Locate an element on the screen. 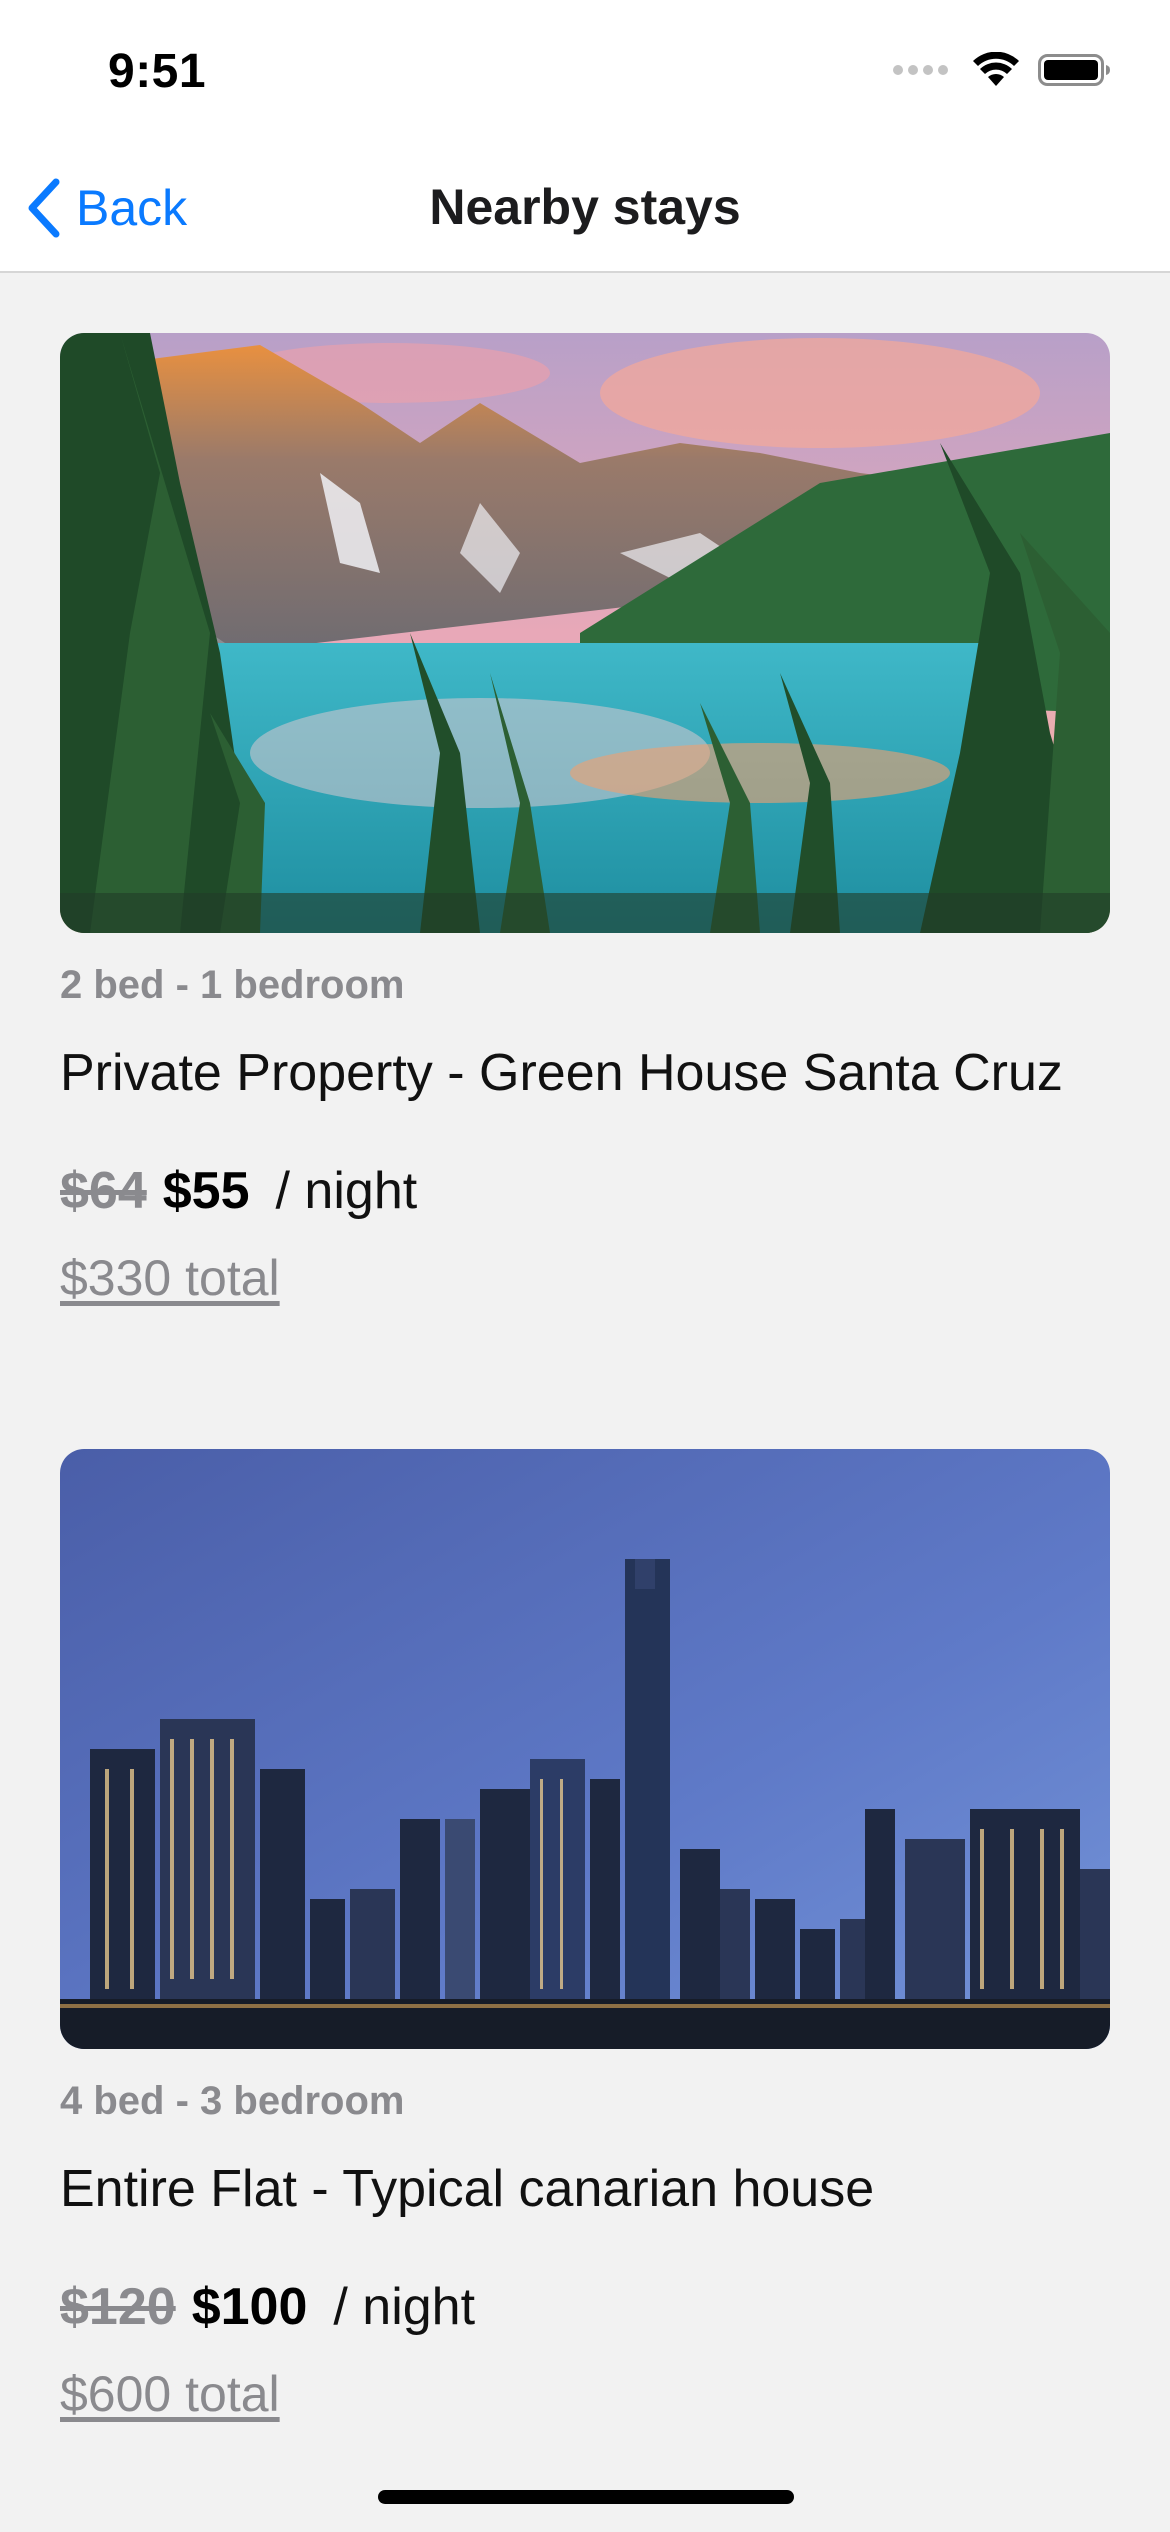 The image size is (1170, 2532). listing-title: Entire Flat - Typical canarian house is located at coordinates (467, 2189).